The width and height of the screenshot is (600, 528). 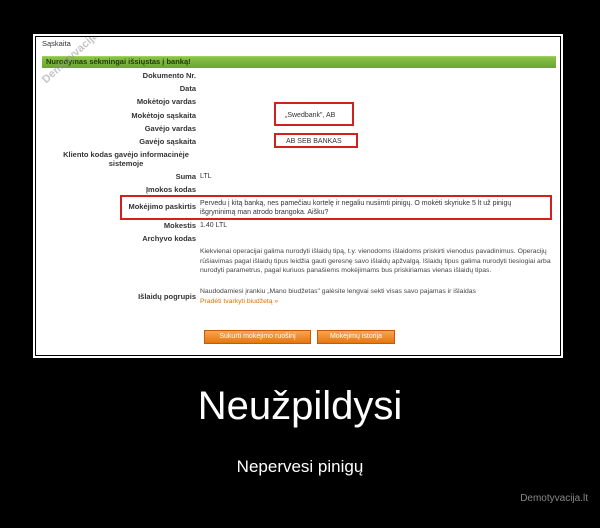 What do you see at coordinates (185, 176) in the screenshot?
I see `label-amount: Suma` at bounding box center [185, 176].